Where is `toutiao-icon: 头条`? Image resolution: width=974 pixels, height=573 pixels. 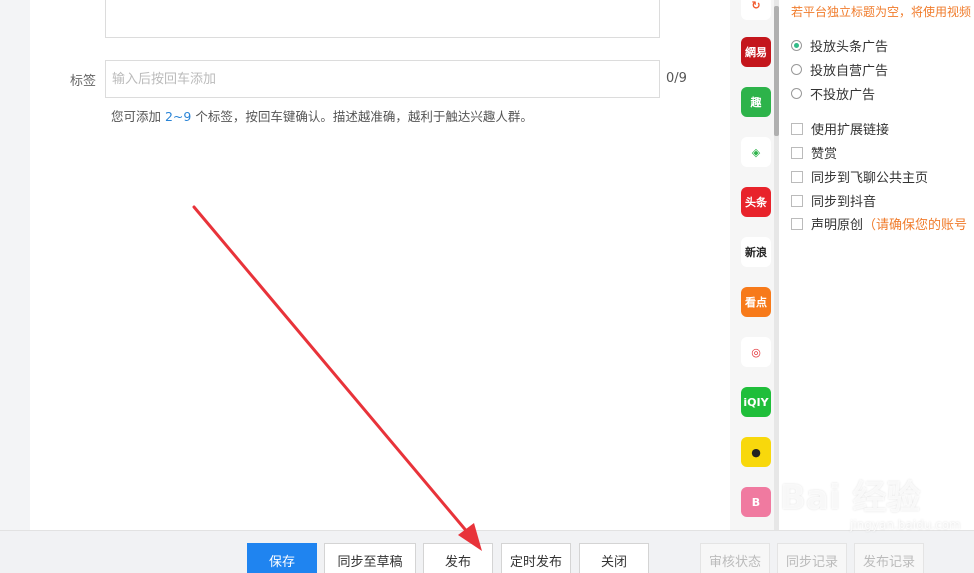
toutiao-icon: 头条 is located at coordinates (756, 202).